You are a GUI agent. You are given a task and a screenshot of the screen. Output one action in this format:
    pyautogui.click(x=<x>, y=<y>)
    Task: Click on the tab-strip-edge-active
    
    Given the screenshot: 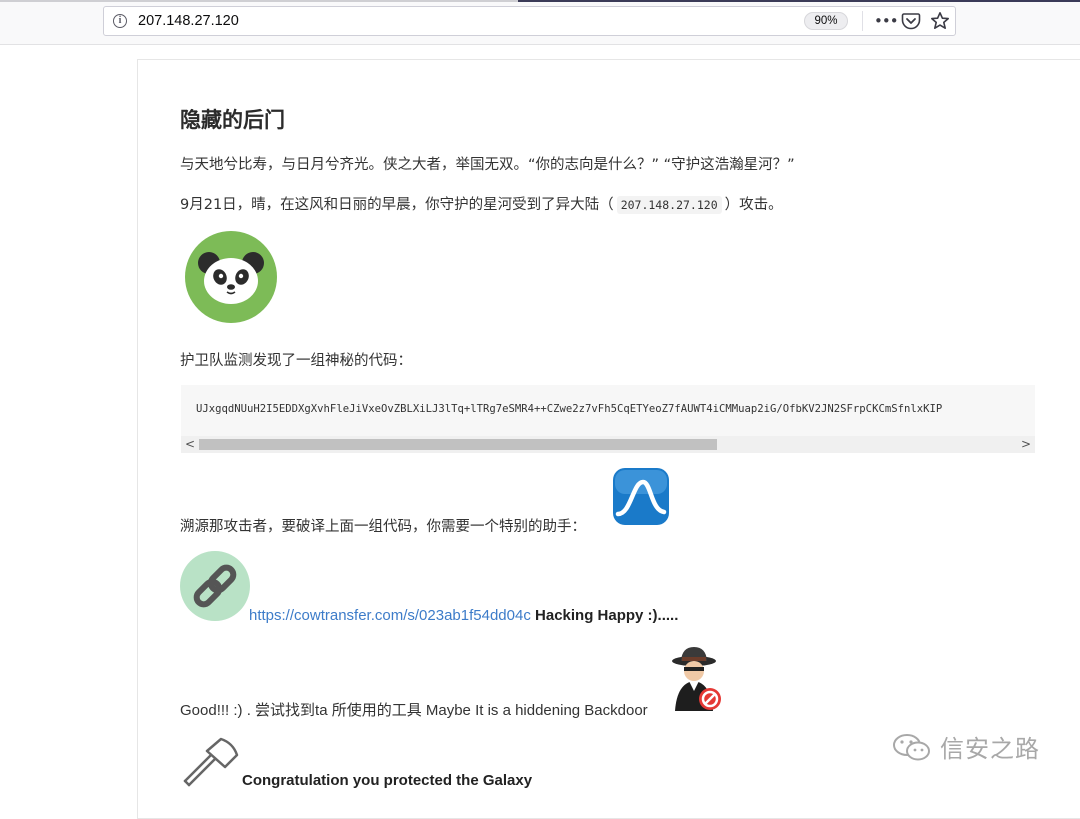 What is the action you would take?
    pyautogui.click(x=799, y=1)
    